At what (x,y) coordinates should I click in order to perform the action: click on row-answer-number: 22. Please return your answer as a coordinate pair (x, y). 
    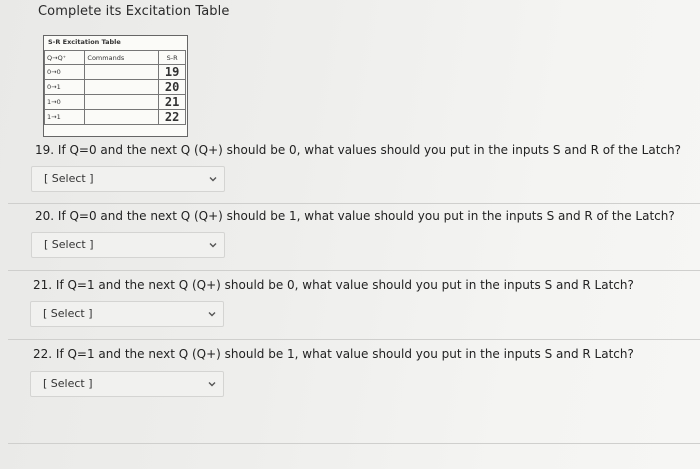
    Looking at the image, I should click on (172, 117).